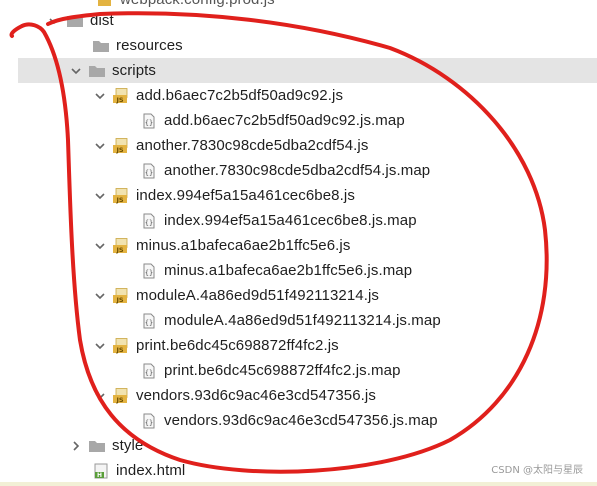 This screenshot has width=597, height=486. I want to click on tree-row-map-file: {} vendors.93d6c9ac46e3cd547356.js.map, so click(298, 420).